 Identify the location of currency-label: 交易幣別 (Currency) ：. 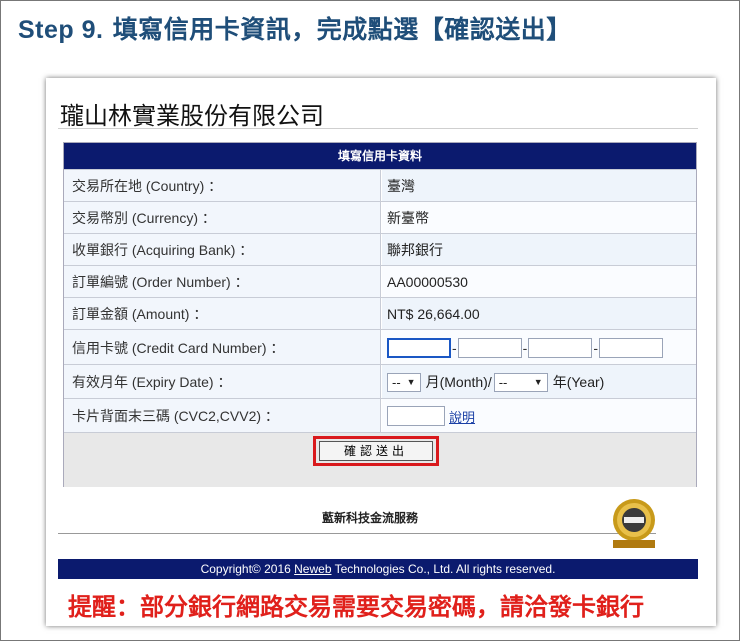
(222, 218).